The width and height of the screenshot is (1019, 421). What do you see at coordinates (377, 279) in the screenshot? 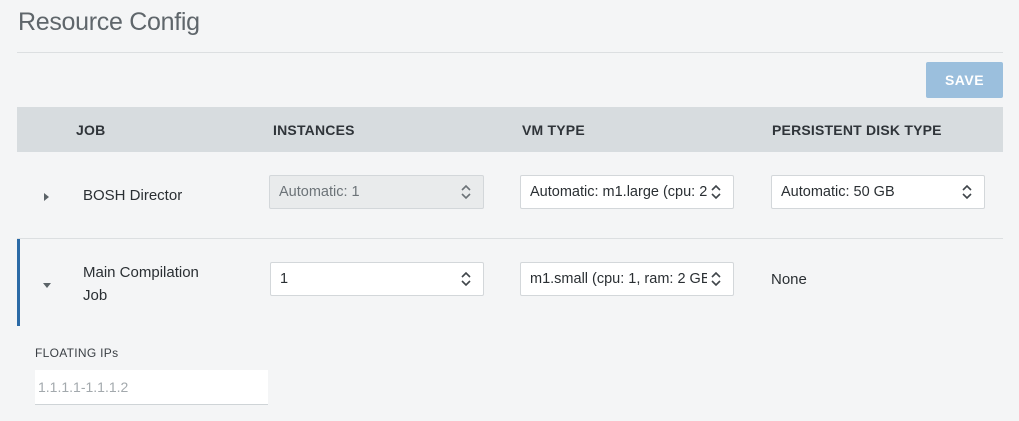
I see `instances-select: 1` at bounding box center [377, 279].